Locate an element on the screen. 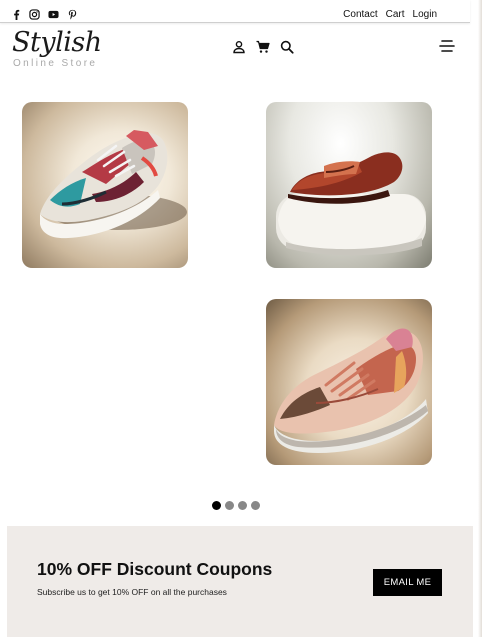 The width and height of the screenshot is (482, 637). loafer-image is located at coordinates (351, 204).